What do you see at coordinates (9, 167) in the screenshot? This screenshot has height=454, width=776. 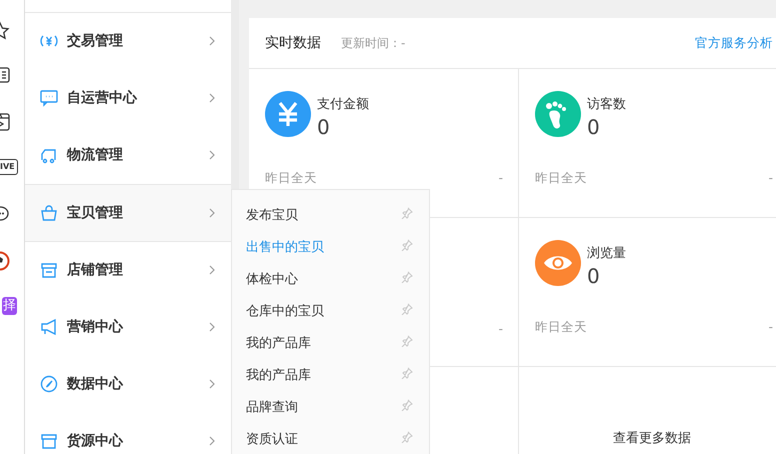 I see `live-badge: IVE` at bounding box center [9, 167].